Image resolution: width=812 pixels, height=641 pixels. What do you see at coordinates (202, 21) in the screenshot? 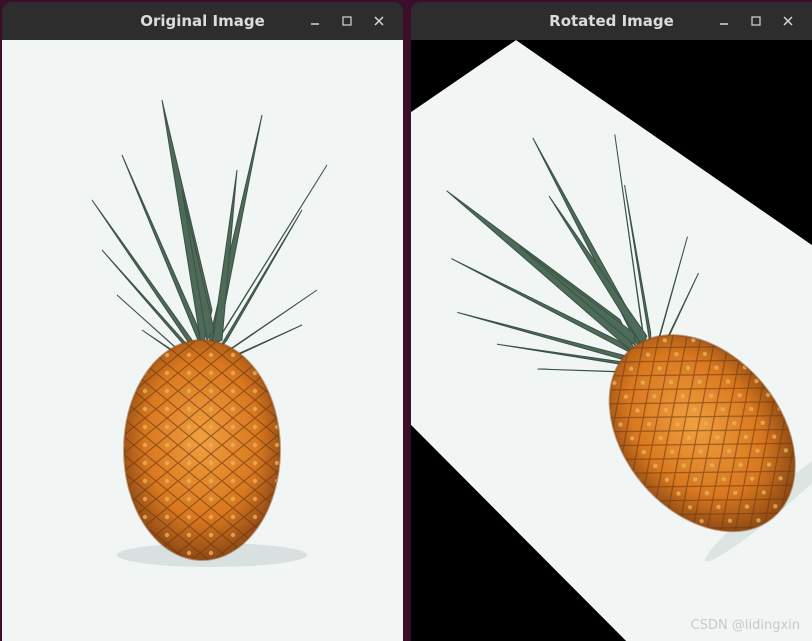
I see `titlebar-original: Original Image` at bounding box center [202, 21].